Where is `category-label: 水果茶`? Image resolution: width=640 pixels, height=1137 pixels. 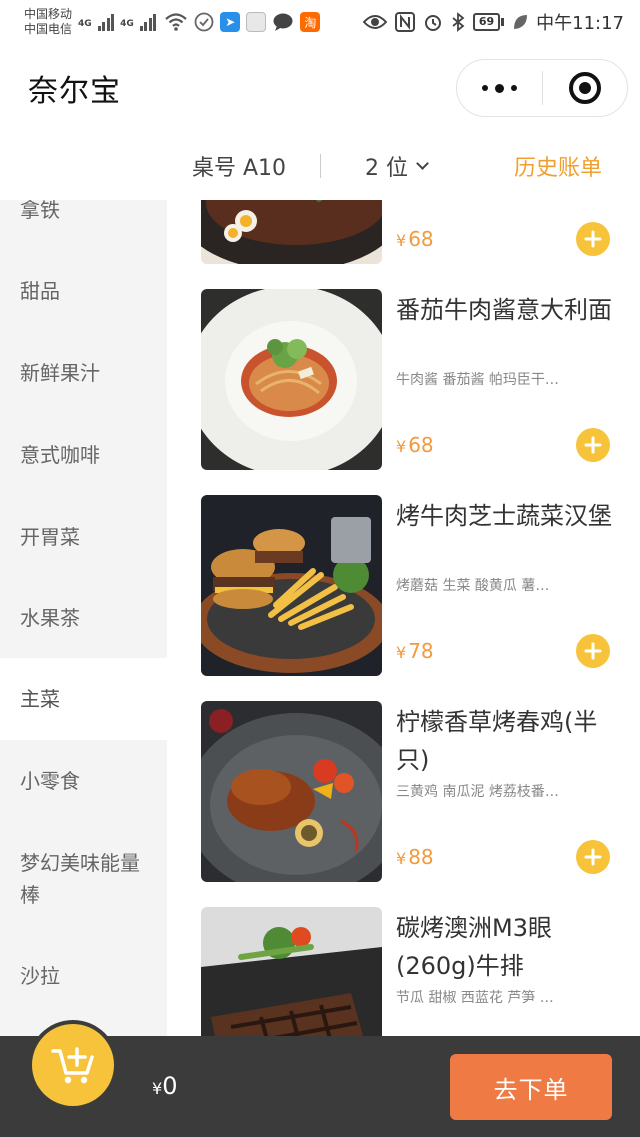 category-label: 水果茶 is located at coordinates (50, 618).